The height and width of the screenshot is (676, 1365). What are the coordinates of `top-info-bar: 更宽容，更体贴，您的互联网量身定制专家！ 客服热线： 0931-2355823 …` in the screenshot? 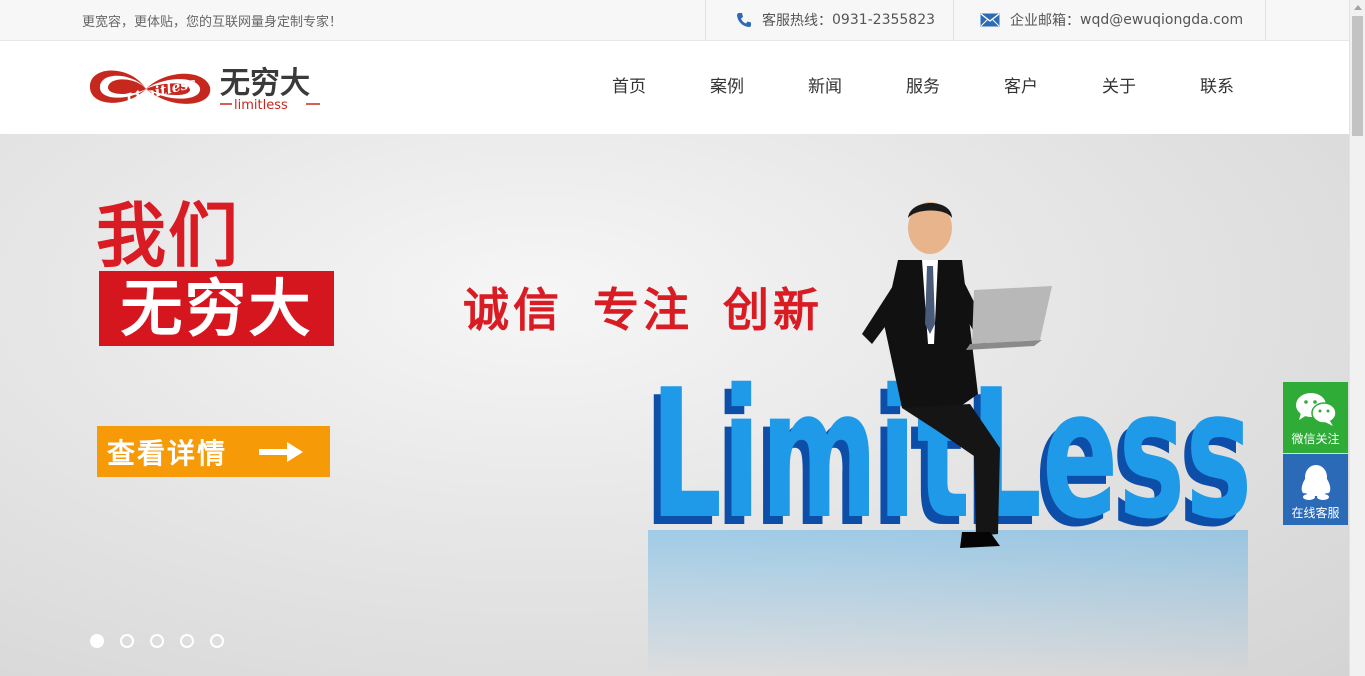 It's located at (674, 20).